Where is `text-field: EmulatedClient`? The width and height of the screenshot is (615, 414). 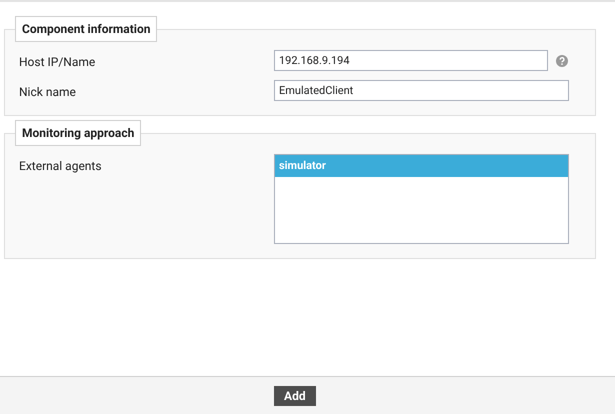
text-field: EmulatedClient is located at coordinates (421, 90).